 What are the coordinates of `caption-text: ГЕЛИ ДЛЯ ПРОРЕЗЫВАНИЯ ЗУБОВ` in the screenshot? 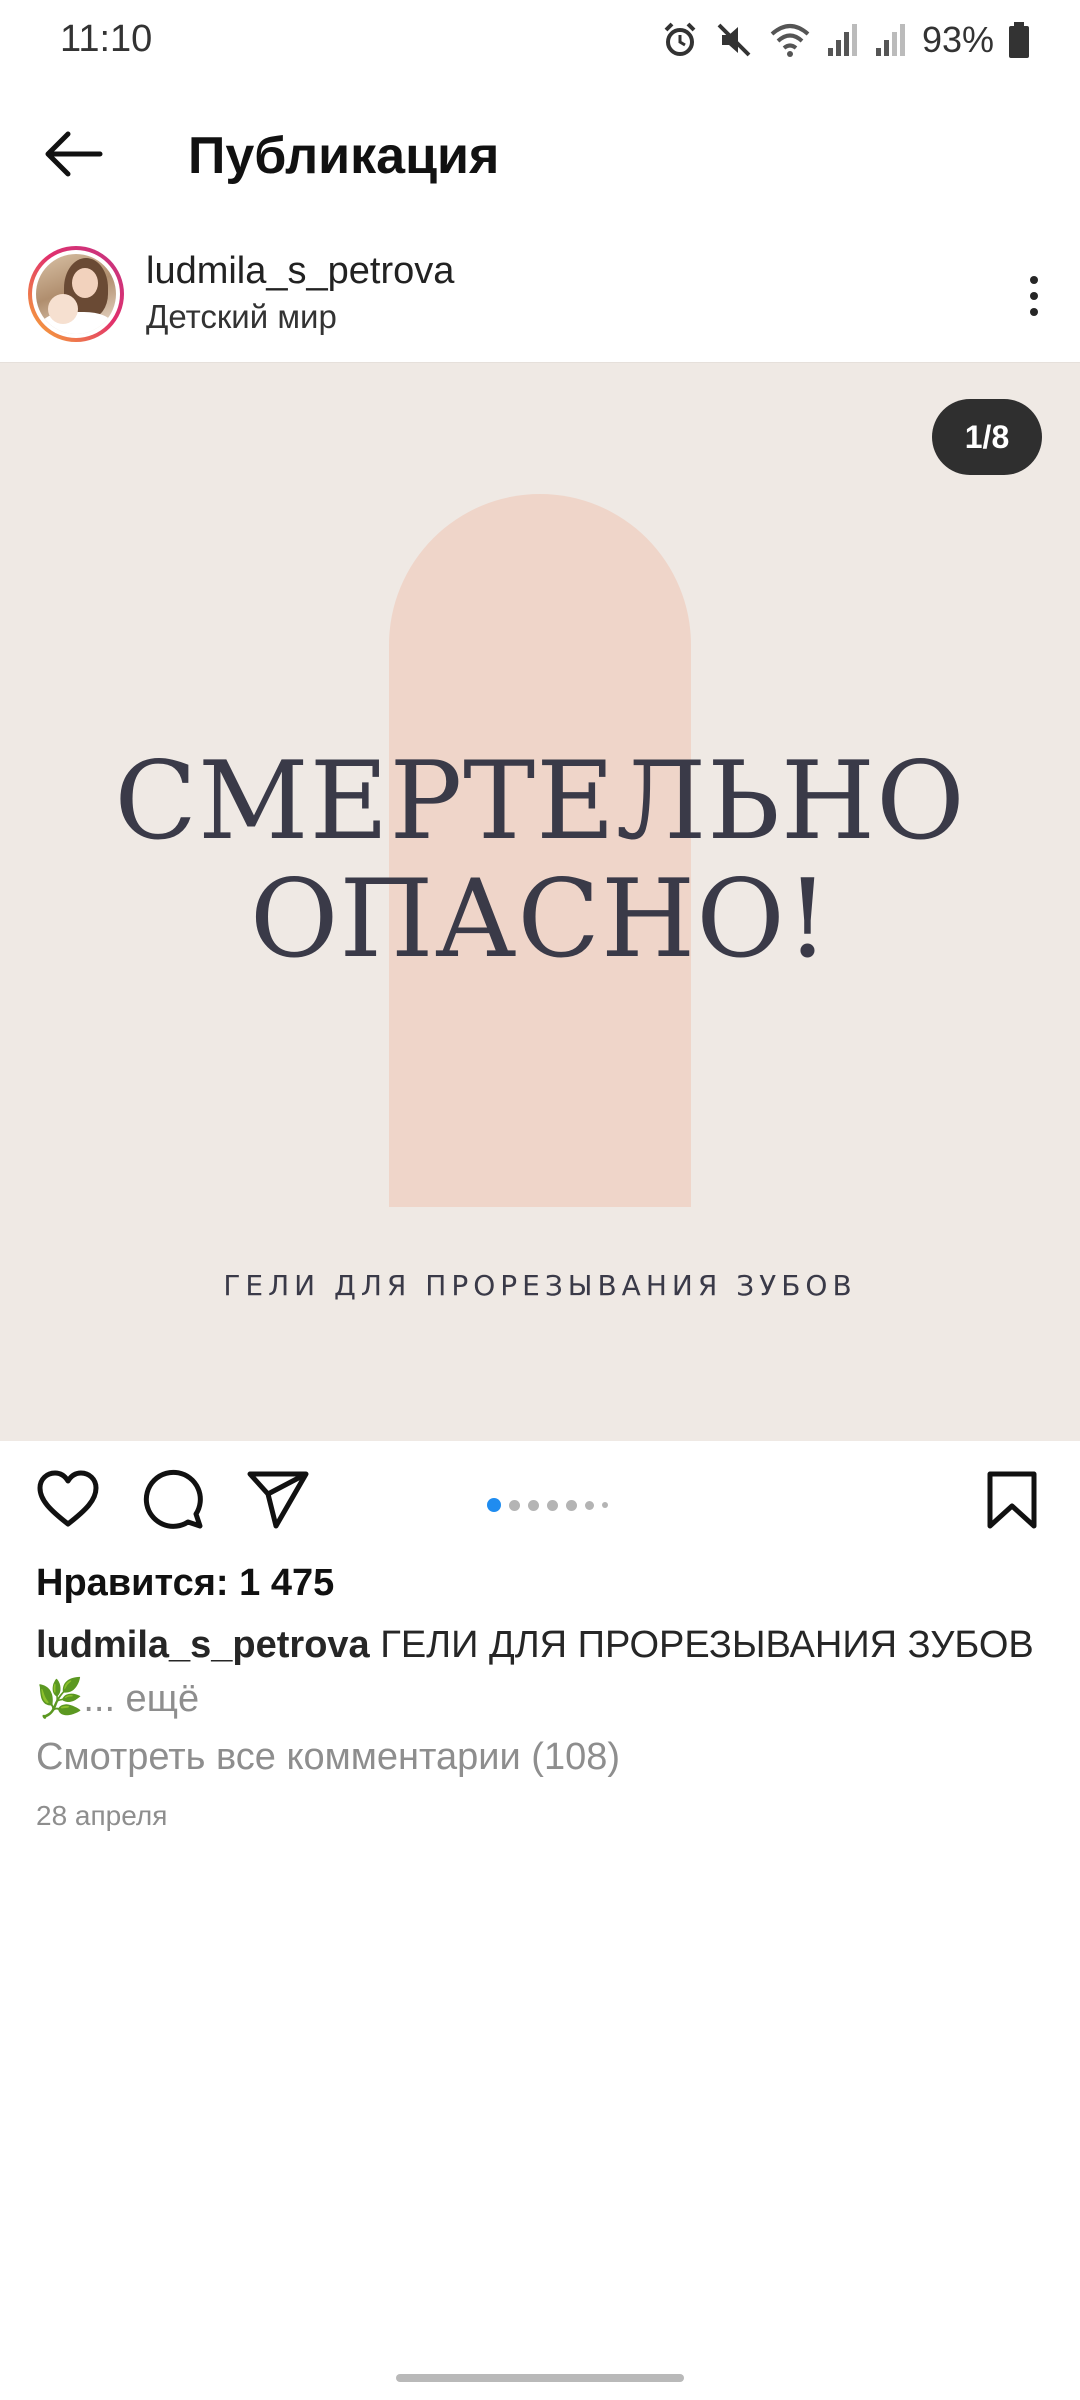 It's located at (701, 1645).